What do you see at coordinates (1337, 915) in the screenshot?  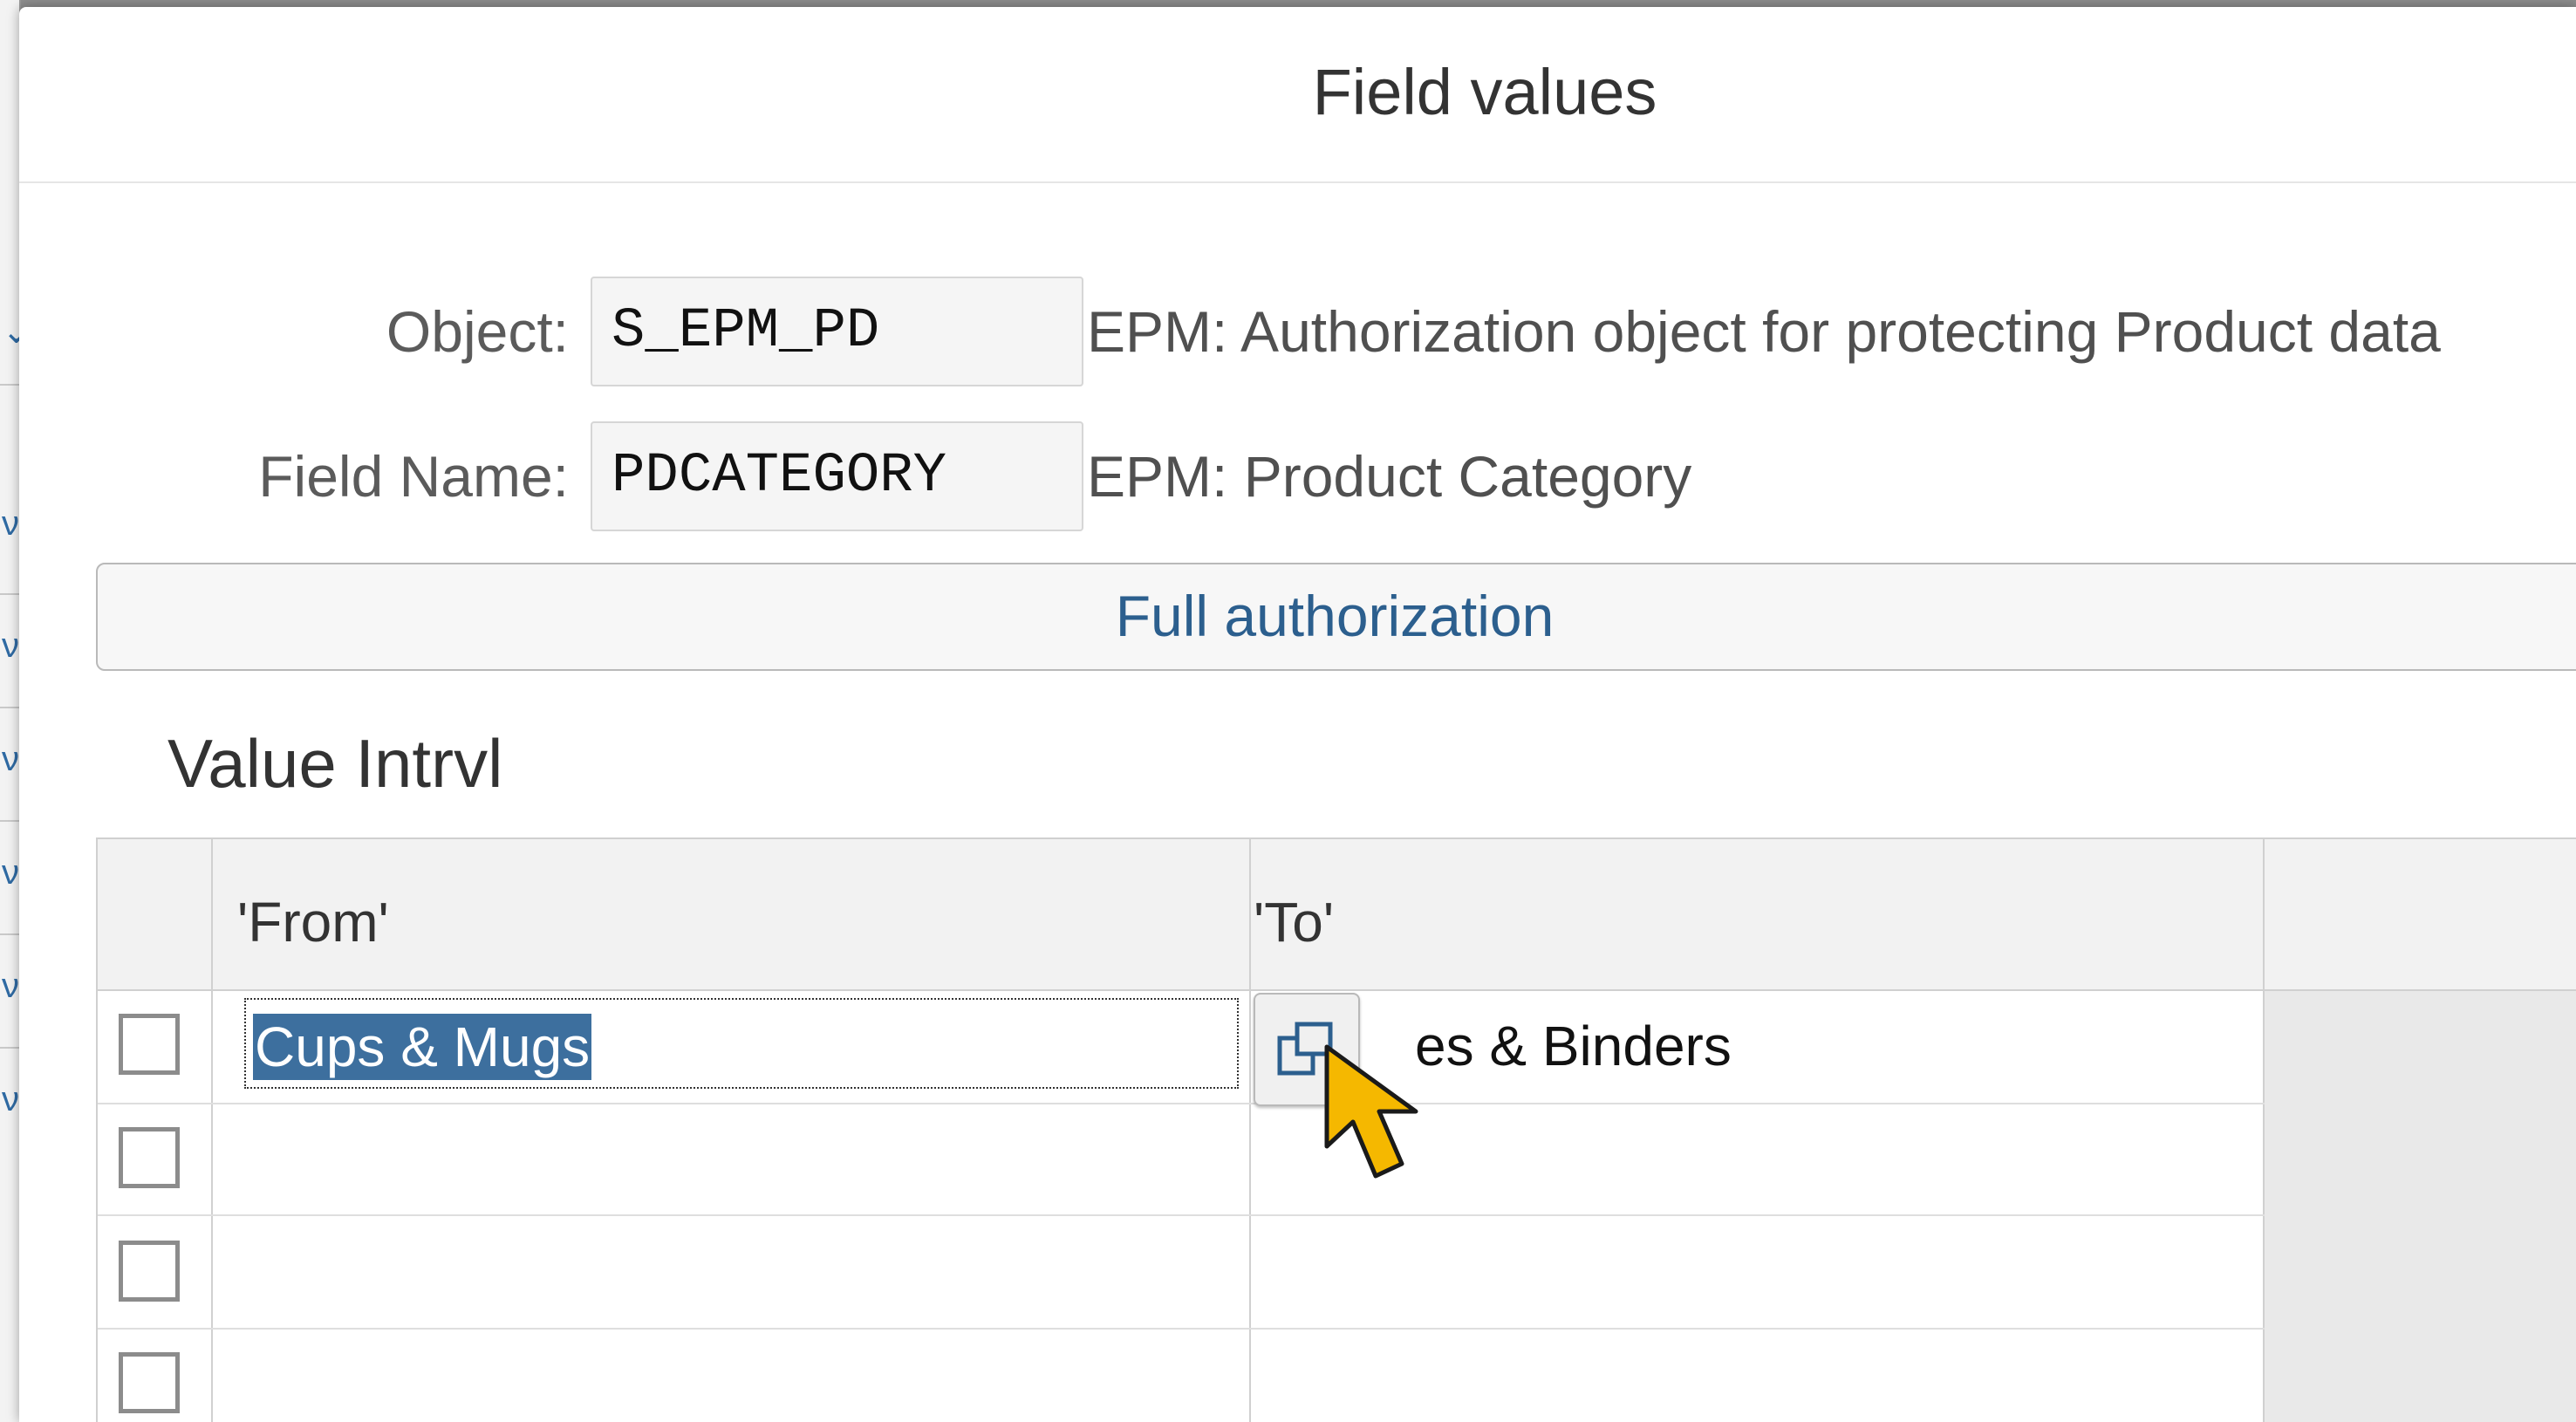 I see `table-header: 'From' 'To'` at bounding box center [1337, 915].